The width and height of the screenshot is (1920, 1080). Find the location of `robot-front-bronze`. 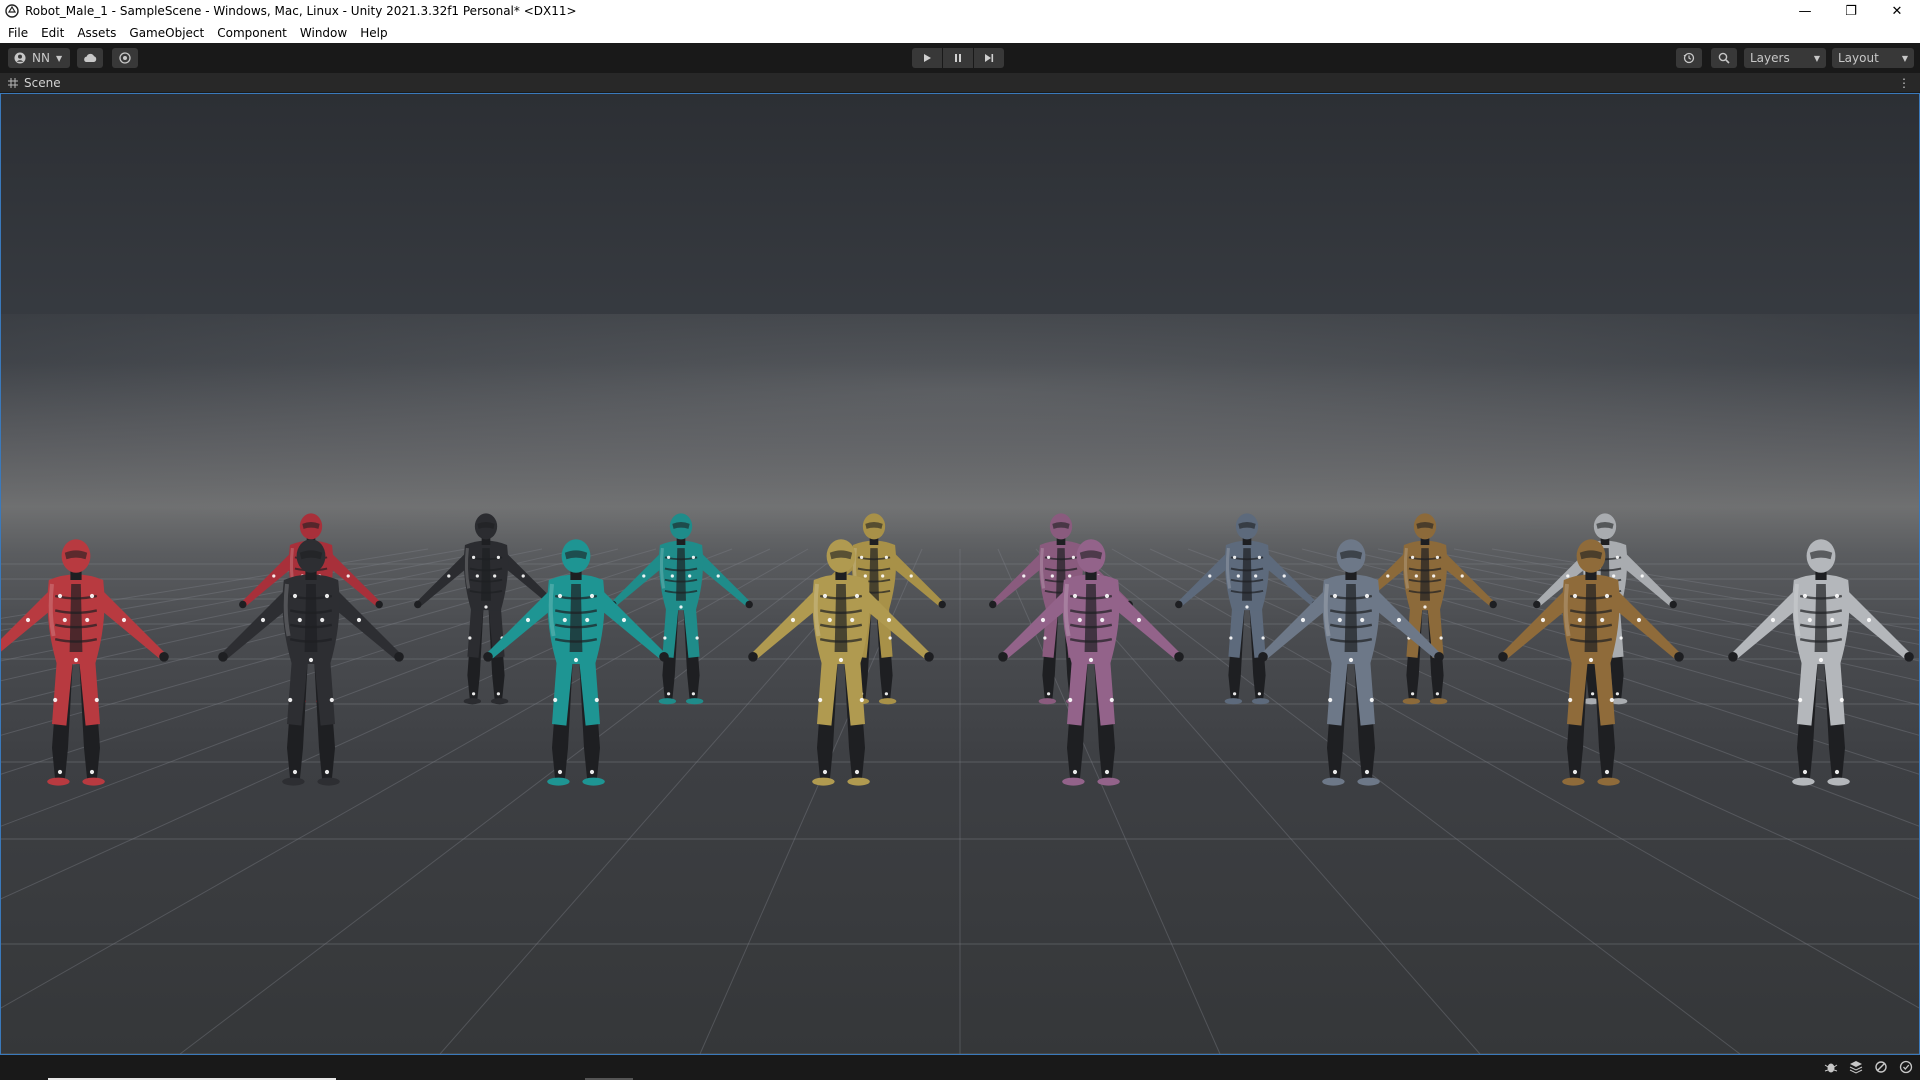

robot-front-bronze is located at coordinates (1591, 662).